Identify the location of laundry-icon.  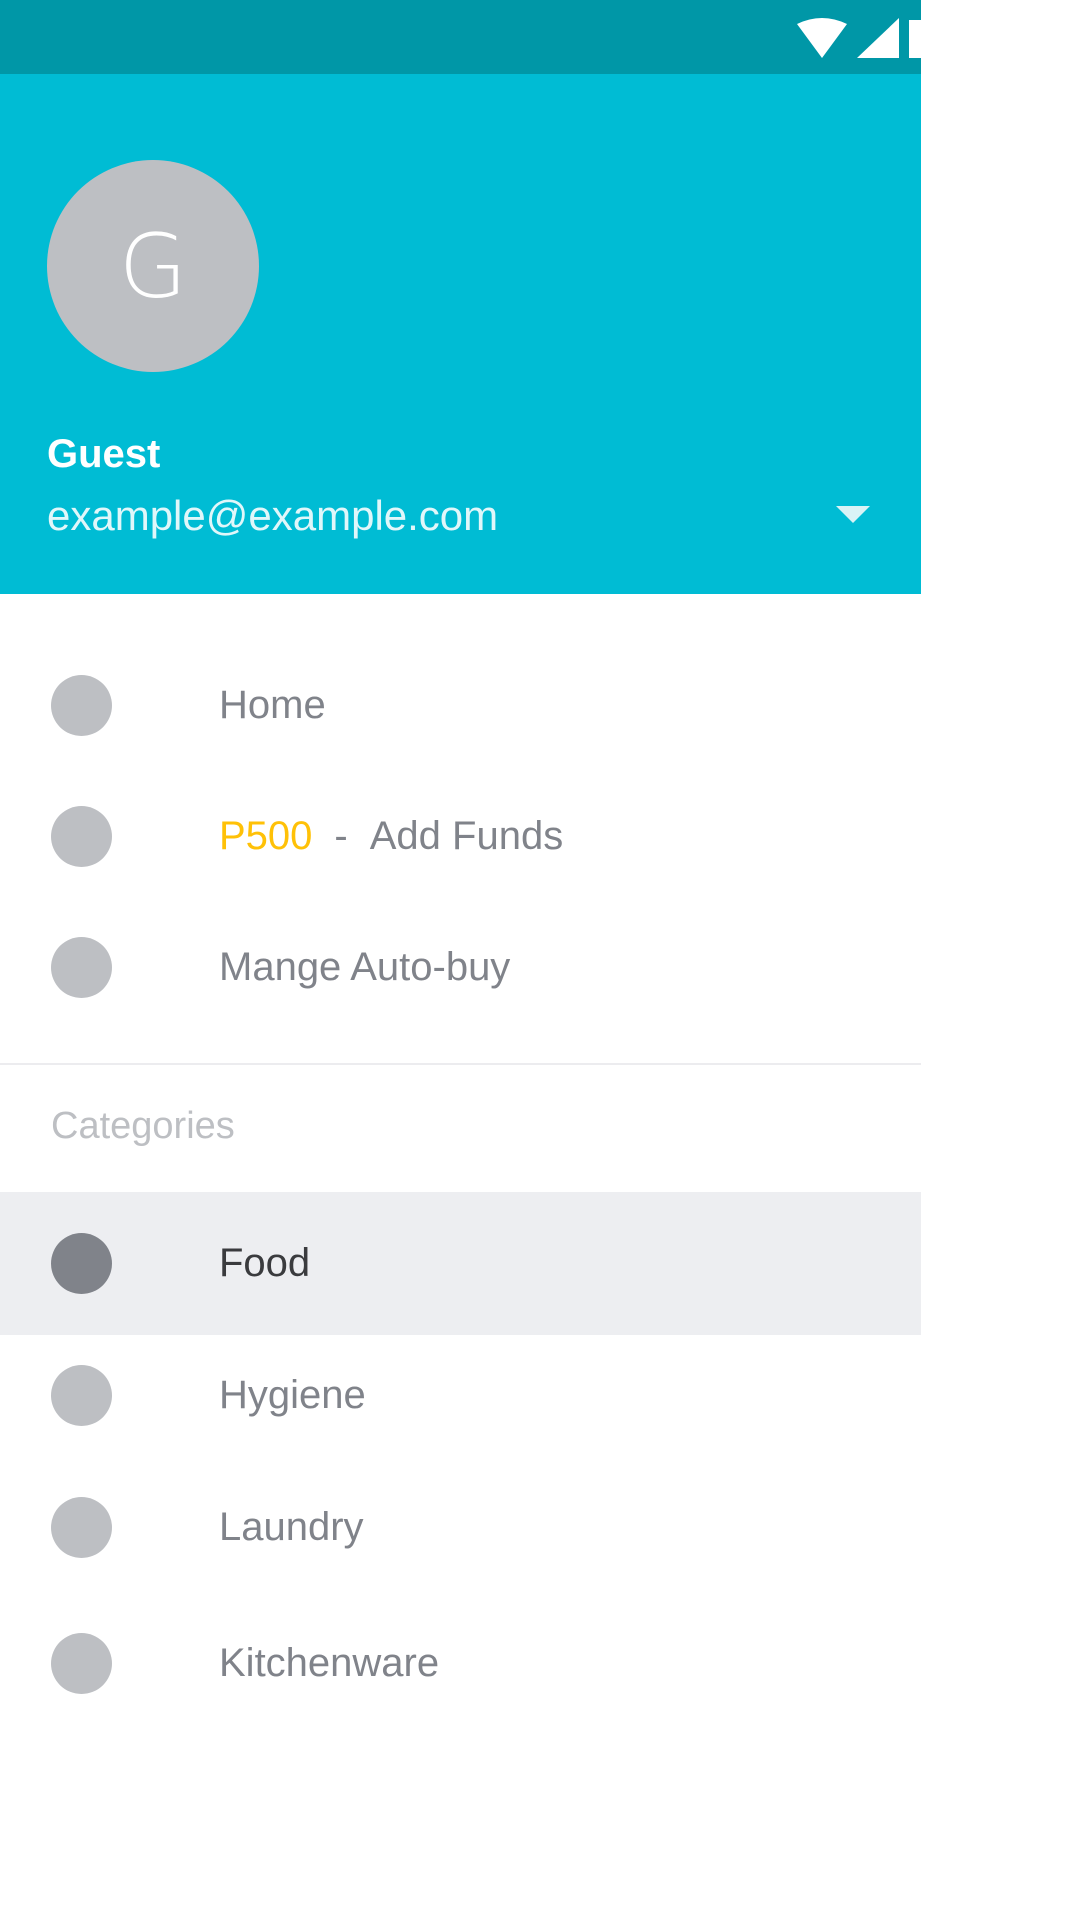
(81, 1527).